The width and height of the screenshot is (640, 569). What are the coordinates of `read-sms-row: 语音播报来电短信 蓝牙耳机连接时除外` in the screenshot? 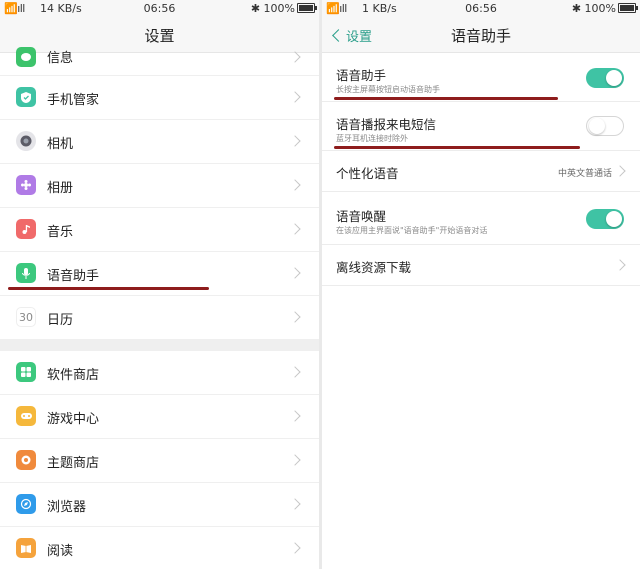 It's located at (481, 126).